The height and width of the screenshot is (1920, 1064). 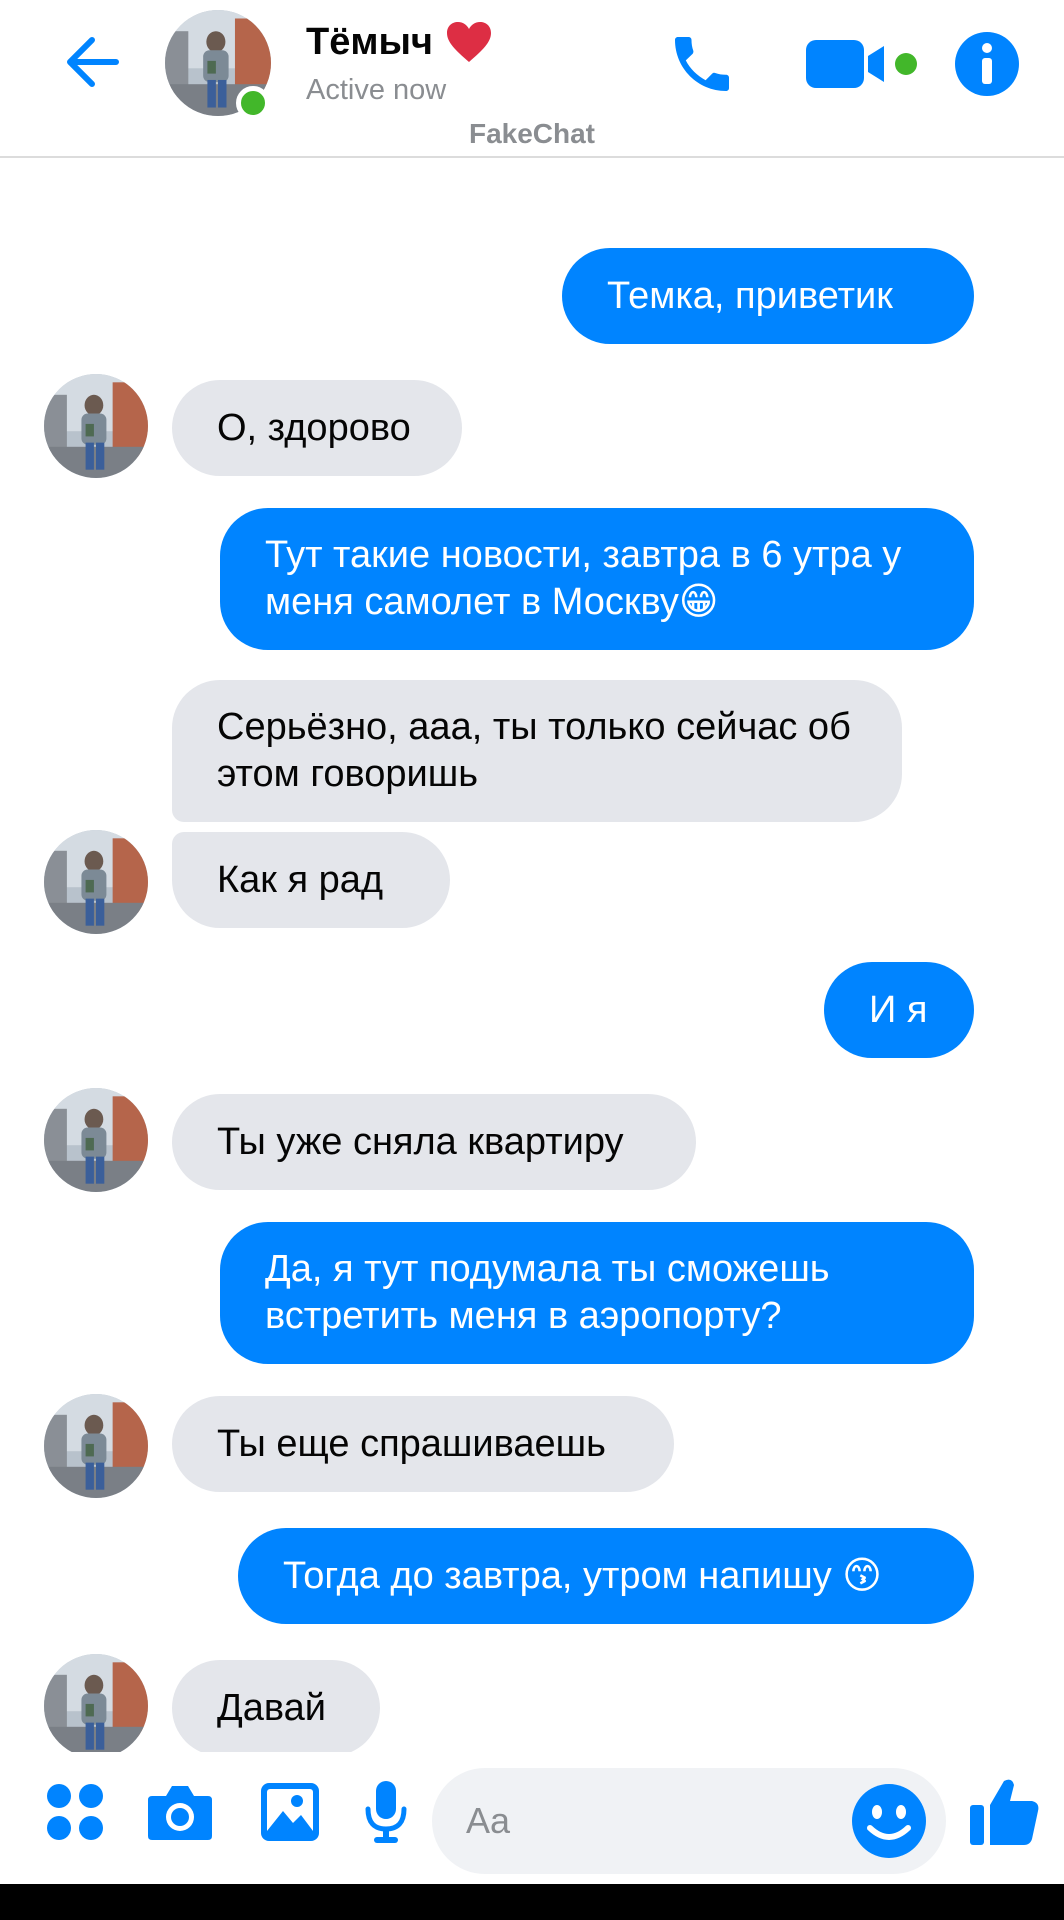 I want to click on message-composer, so click(x=532, y=1818).